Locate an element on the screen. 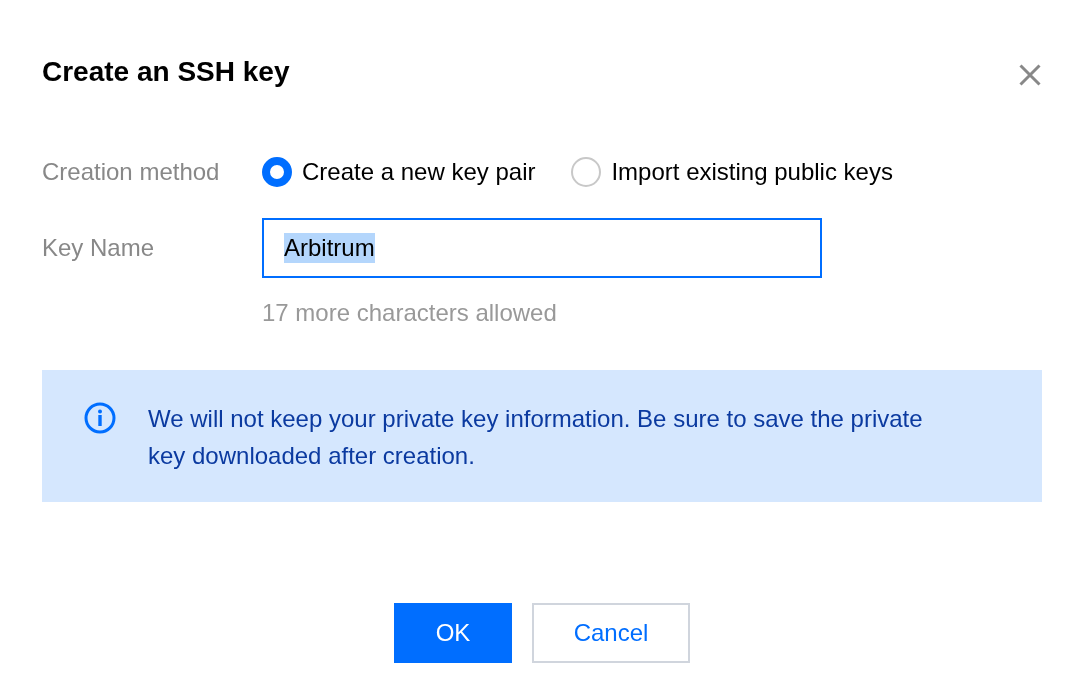  cancel-button: Cancel is located at coordinates (611, 633).